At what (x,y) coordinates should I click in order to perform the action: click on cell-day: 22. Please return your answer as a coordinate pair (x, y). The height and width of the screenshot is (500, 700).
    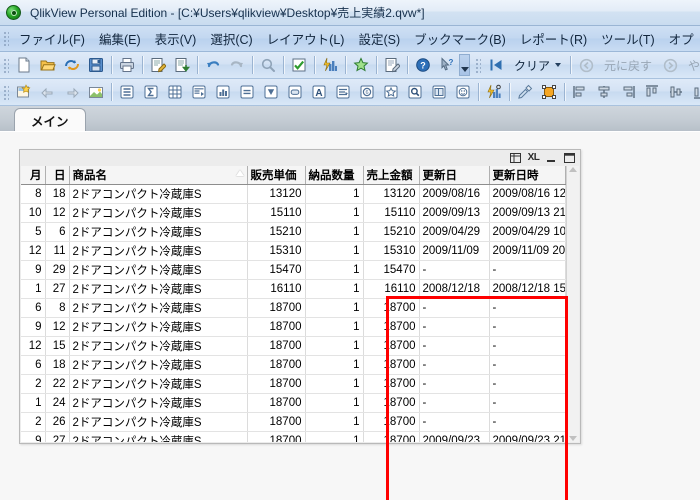
    Looking at the image, I should click on (57, 384).